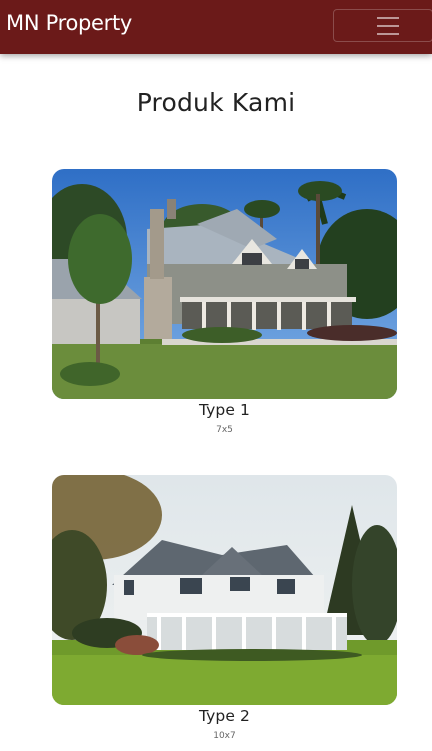 The image size is (432, 751). Describe the element at coordinates (224, 716) in the screenshot. I see `product-name: Type 2` at that location.